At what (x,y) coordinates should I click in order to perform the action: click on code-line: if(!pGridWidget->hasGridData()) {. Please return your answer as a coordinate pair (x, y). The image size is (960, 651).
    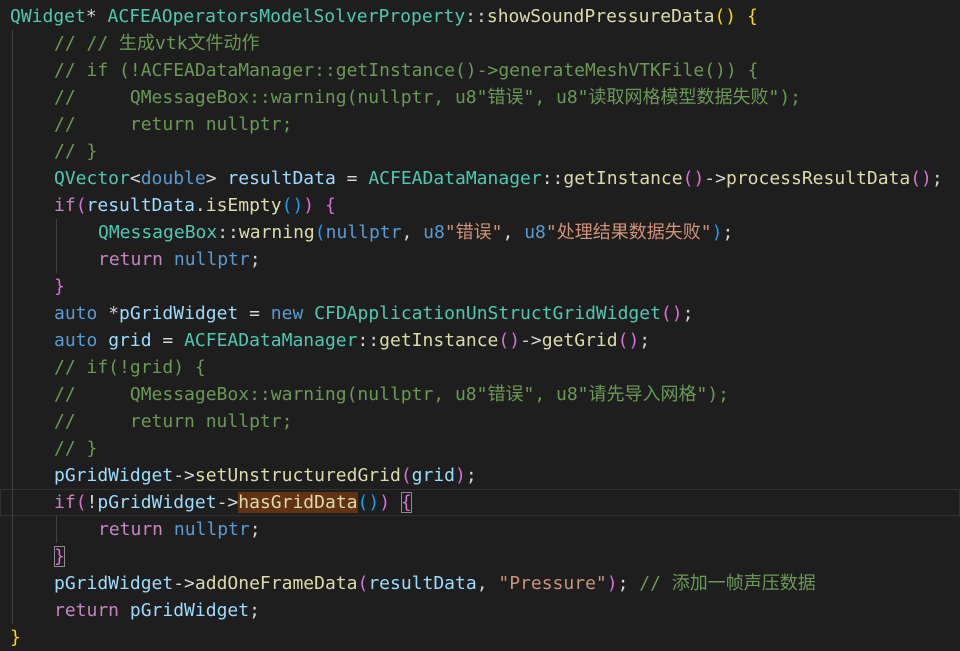
    Looking at the image, I should click on (480, 502).